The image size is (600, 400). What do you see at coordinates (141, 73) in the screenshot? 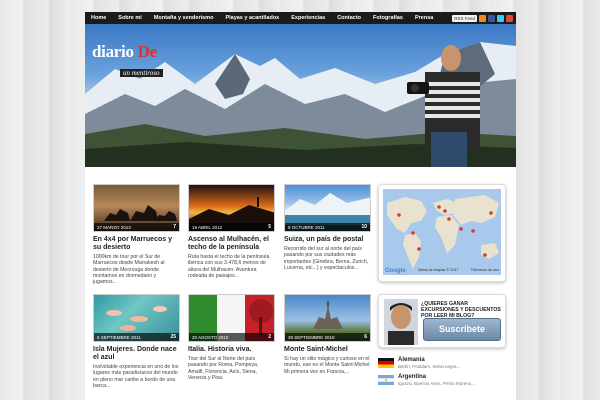
I see `logo-subtitle: un mentiroso` at bounding box center [141, 73].